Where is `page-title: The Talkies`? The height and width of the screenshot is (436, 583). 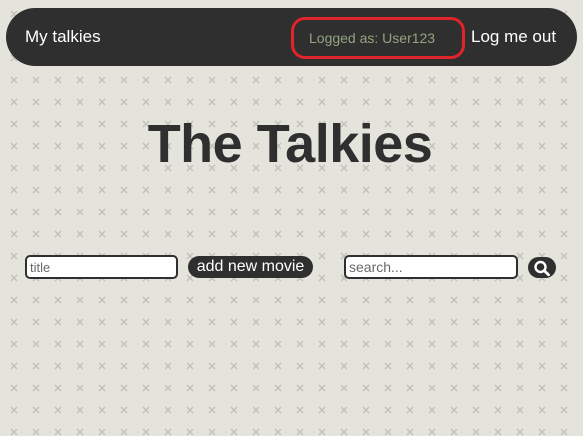
page-title: The Talkies is located at coordinates (290, 144).